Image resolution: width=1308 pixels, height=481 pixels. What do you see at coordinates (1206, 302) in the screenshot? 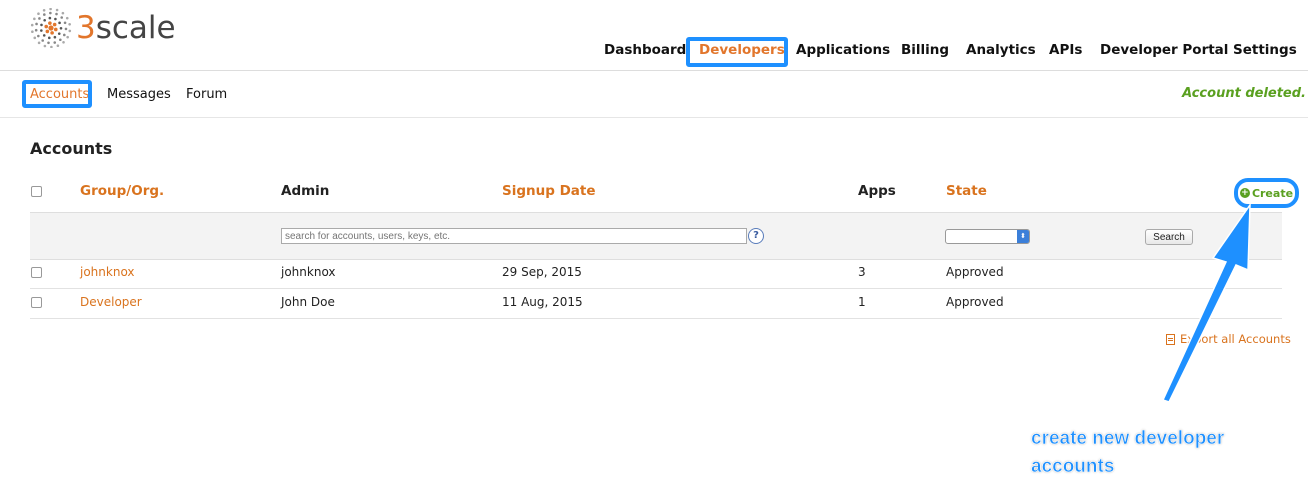
I see `annotation-arrow` at bounding box center [1206, 302].